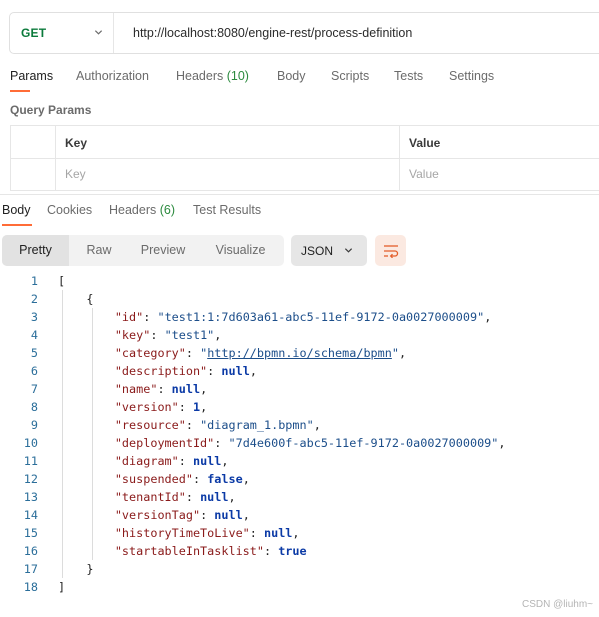 This screenshot has width=599, height=617. I want to click on json-string: ", so click(395, 353).